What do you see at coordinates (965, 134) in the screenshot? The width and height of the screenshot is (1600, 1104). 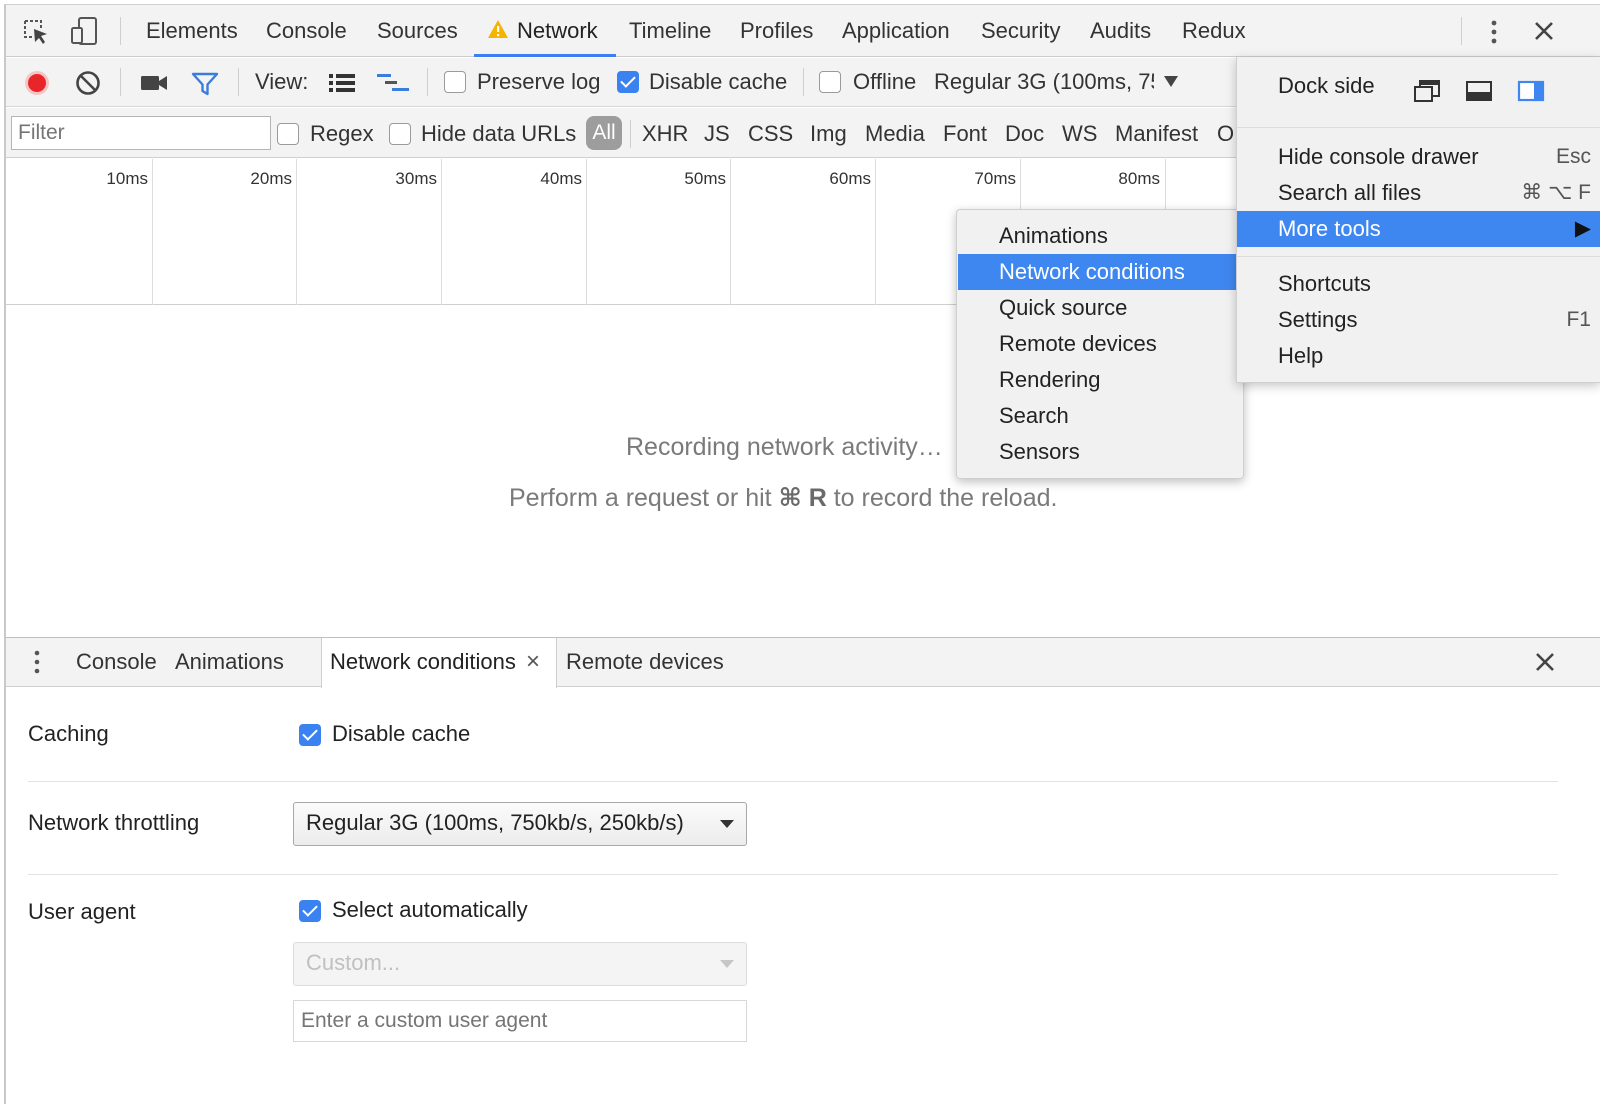 I see `type-filter-font: Font` at bounding box center [965, 134].